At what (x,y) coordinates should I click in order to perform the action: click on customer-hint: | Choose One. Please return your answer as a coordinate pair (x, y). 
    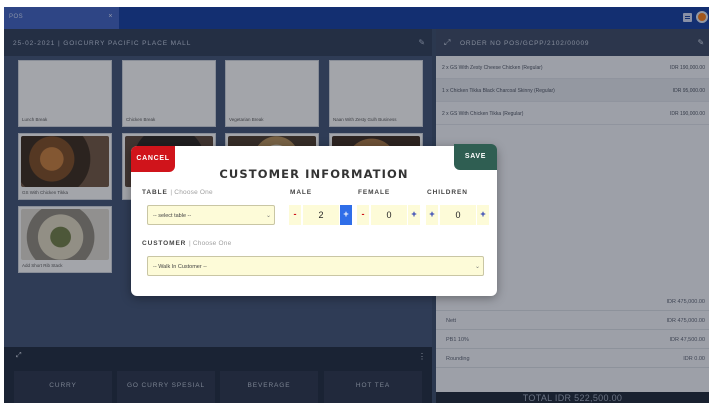
    Looking at the image, I should click on (210, 243).